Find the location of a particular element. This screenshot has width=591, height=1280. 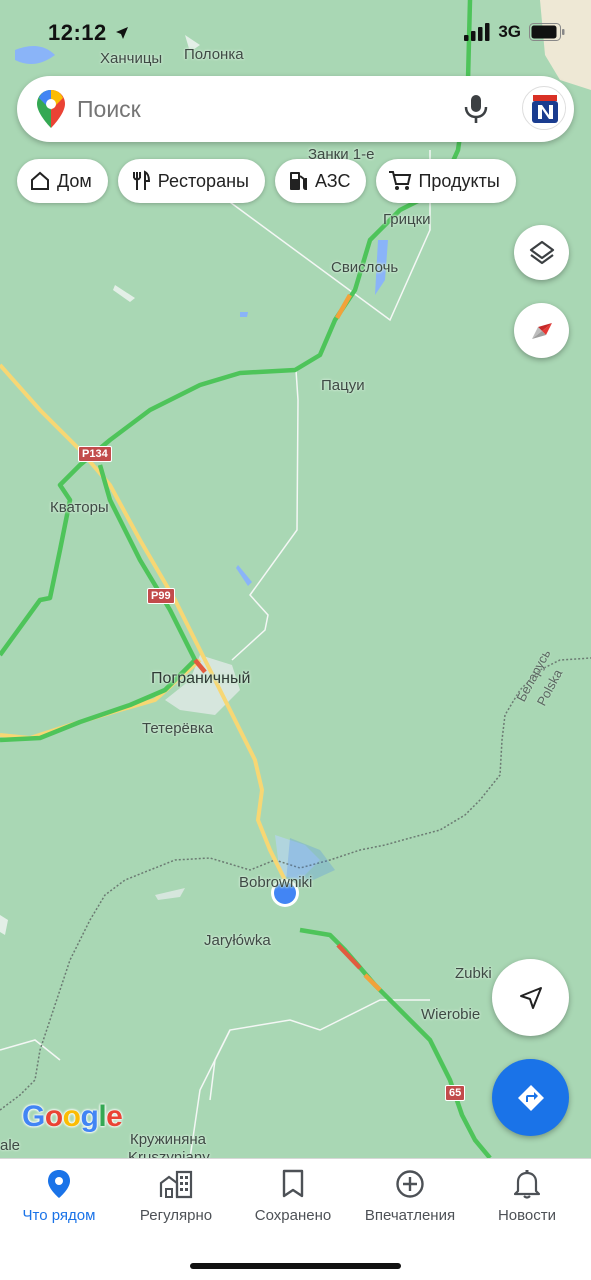

map-label-teterevka: Тетерёвка is located at coordinates (177, 728).